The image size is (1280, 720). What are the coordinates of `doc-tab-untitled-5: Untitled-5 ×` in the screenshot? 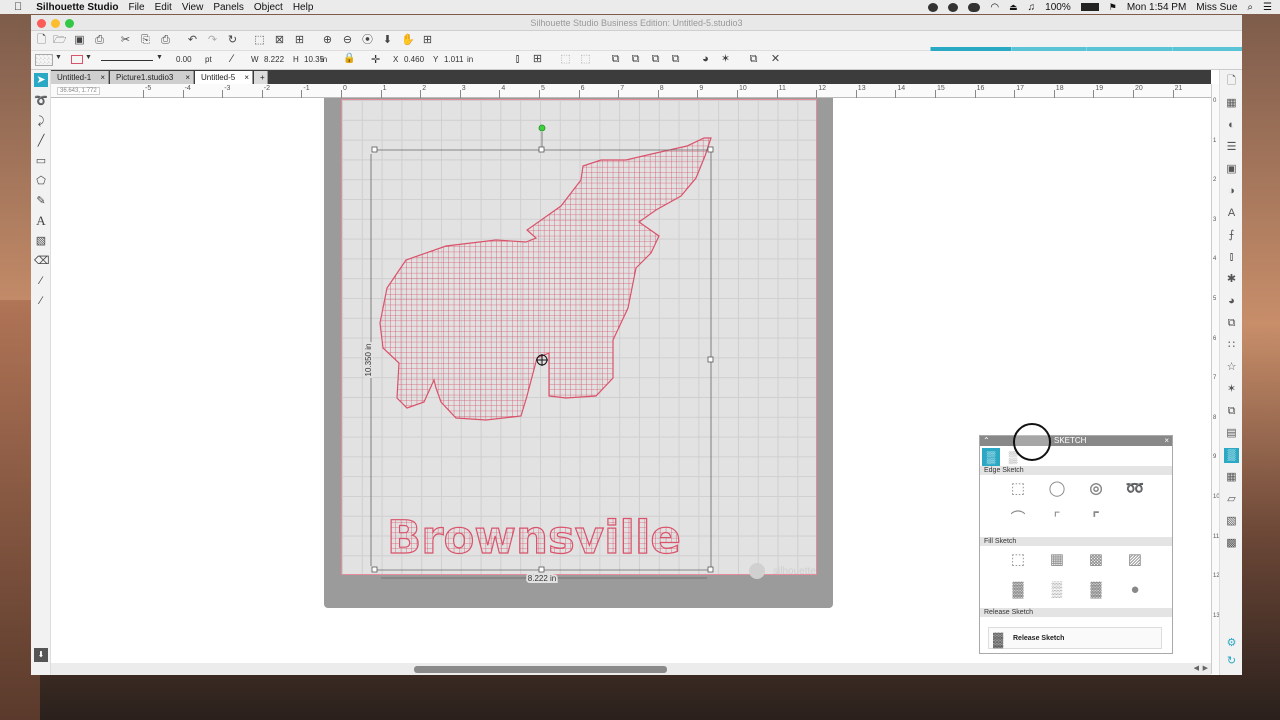 It's located at (224, 77).